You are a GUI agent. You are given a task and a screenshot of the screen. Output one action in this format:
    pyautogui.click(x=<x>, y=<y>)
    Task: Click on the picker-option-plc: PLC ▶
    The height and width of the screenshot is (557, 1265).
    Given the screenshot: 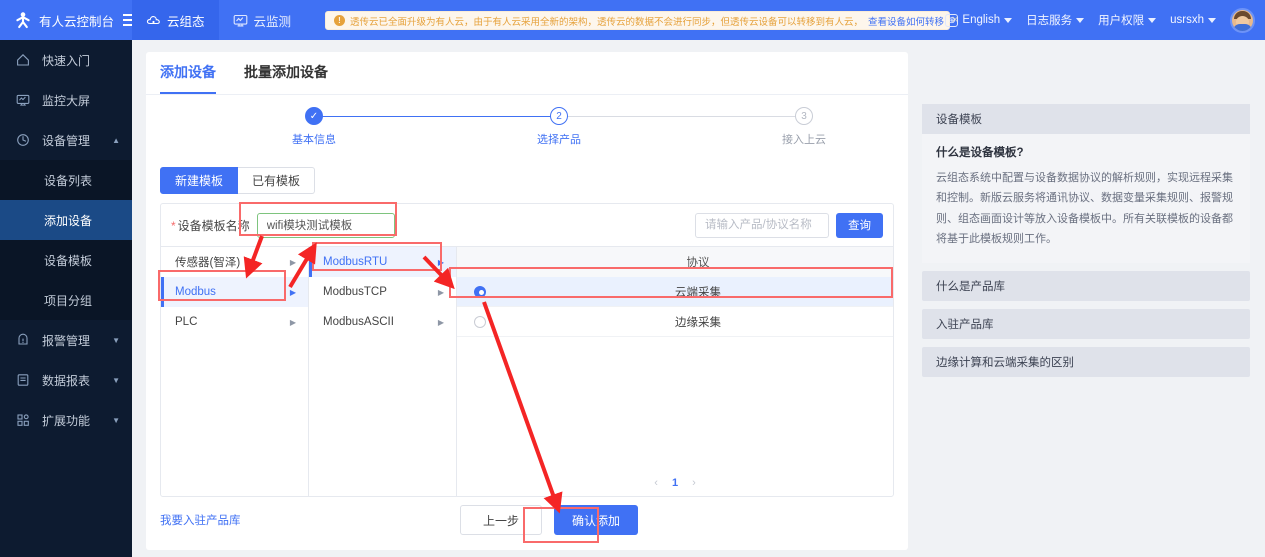 What is the action you would take?
    pyautogui.click(x=234, y=322)
    